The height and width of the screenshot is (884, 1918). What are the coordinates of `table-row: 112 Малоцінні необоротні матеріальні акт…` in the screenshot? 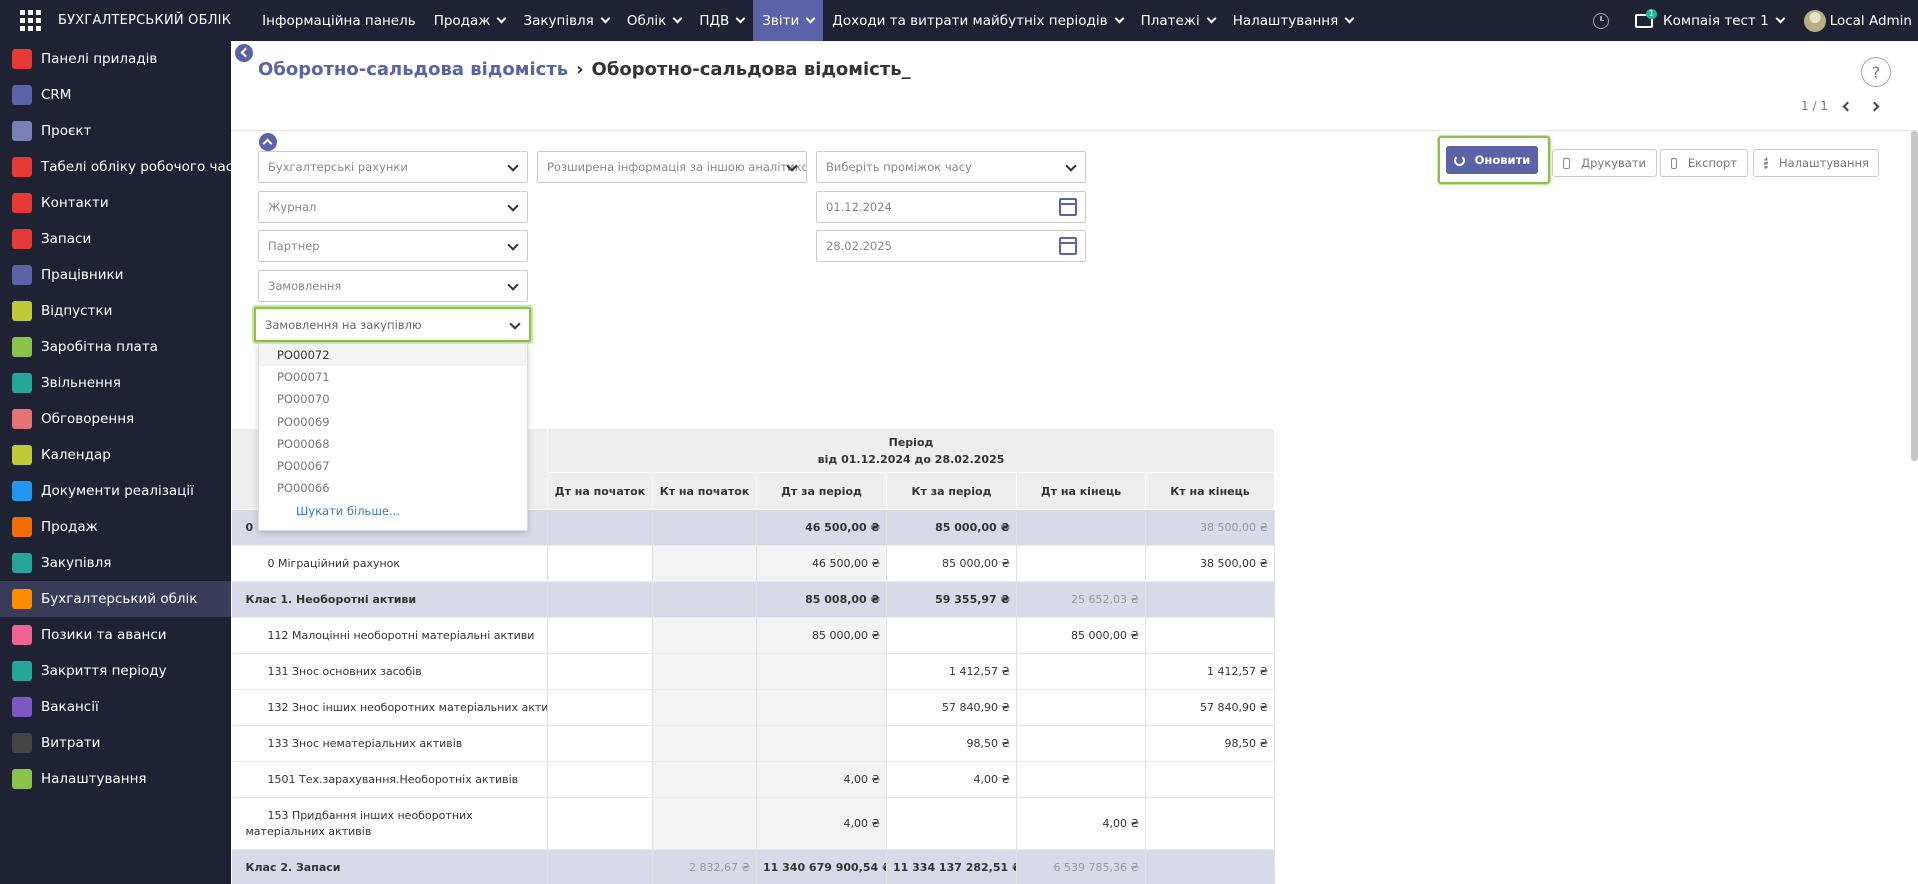 It's located at (753, 635).